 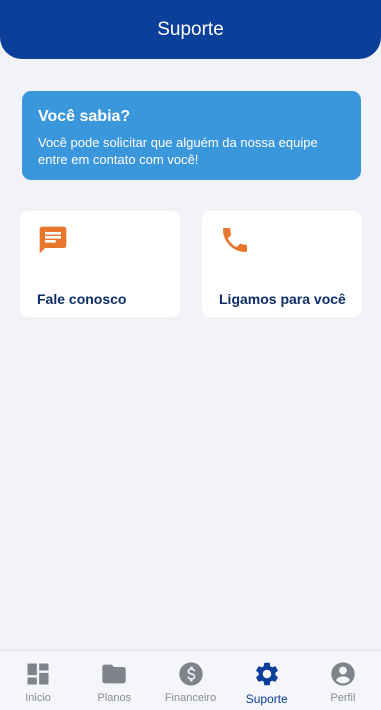 What do you see at coordinates (266, 699) in the screenshot?
I see `nav-label-suporte: Suporte` at bounding box center [266, 699].